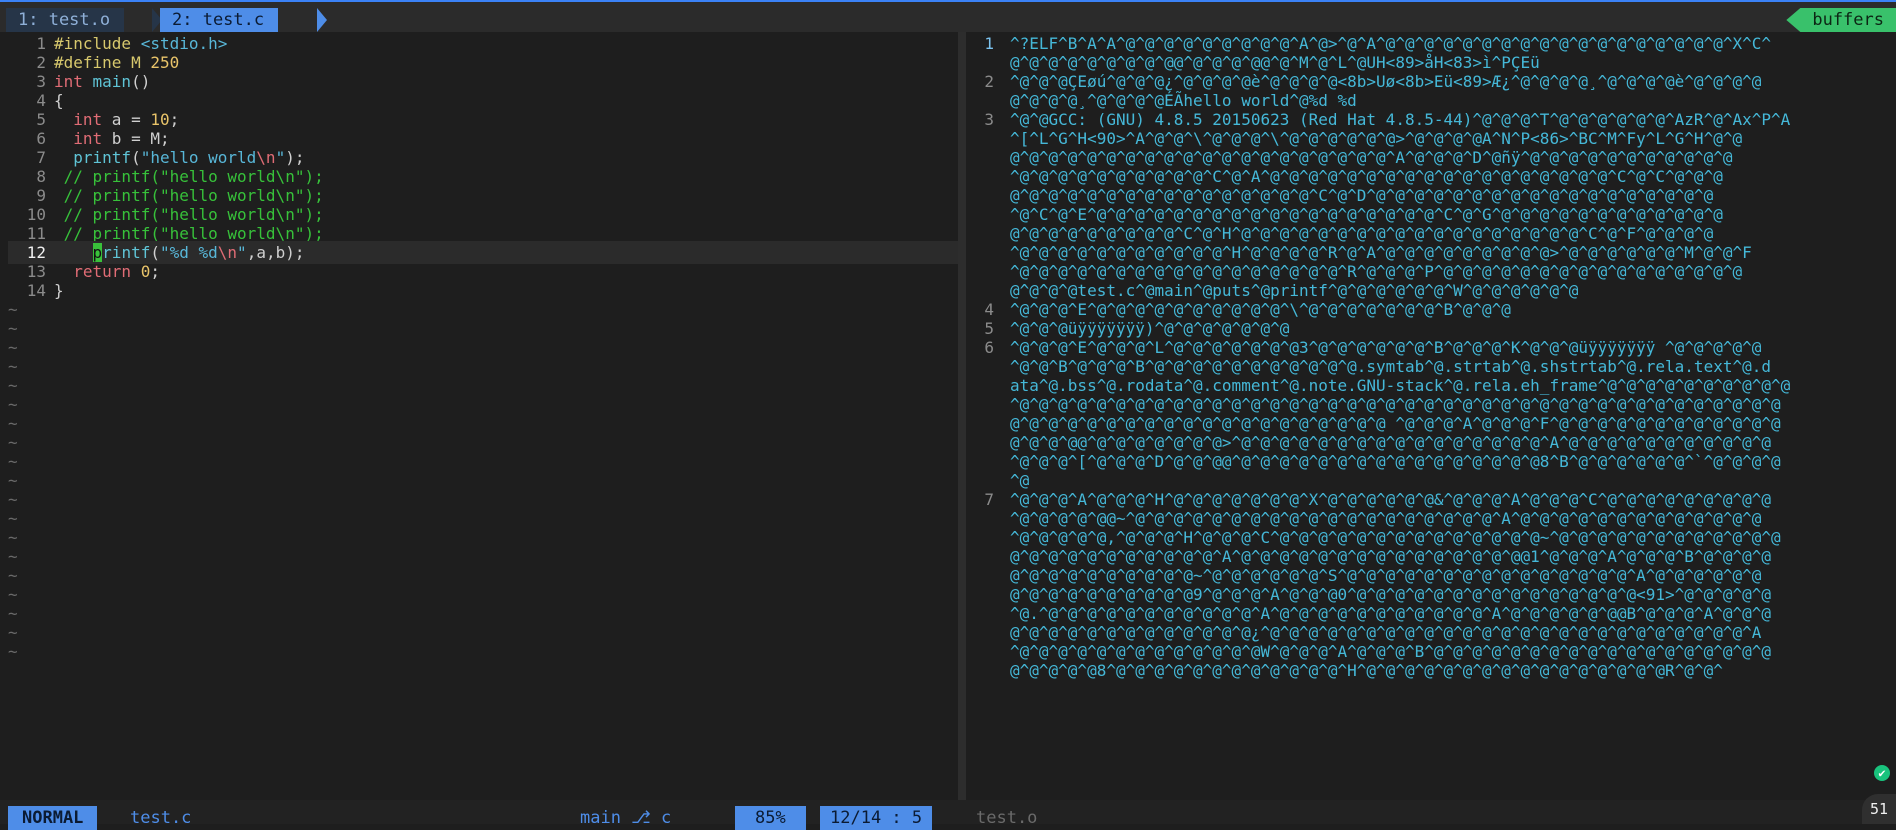 The height and width of the screenshot is (830, 1896). Describe the element at coordinates (65, 20) in the screenshot. I see `tab-1-test-o: 1: test.o` at that location.